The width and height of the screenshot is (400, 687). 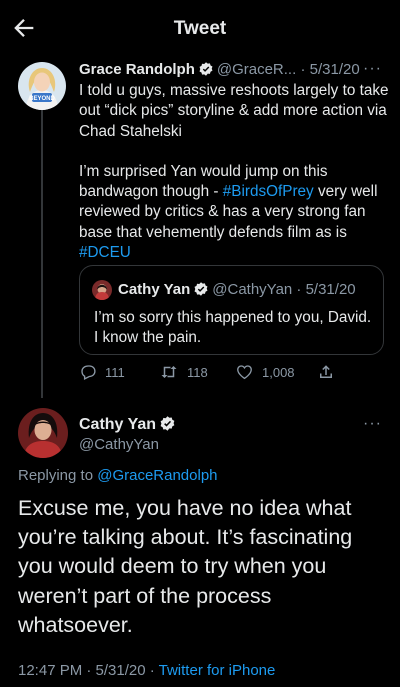 What do you see at coordinates (42, 251) in the screenshot?
I see `thread-connector-line` at bounding box center [42, 251].